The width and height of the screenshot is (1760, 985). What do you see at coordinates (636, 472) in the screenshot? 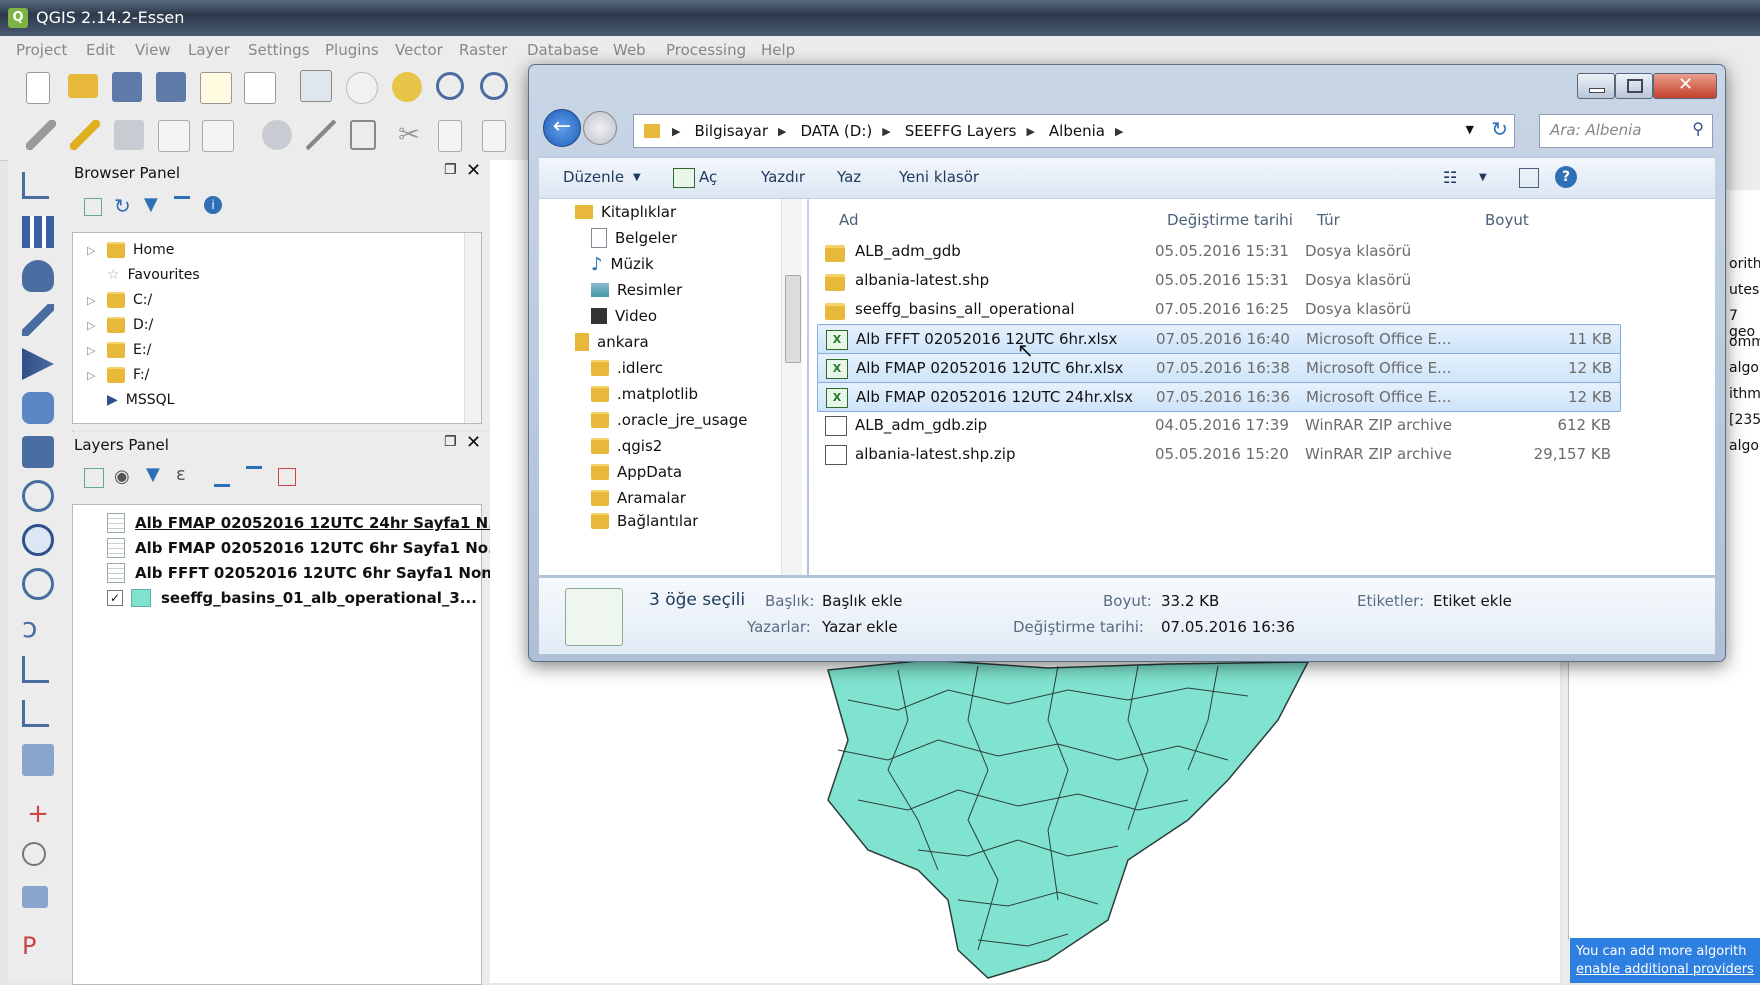
I see `nav-item: AppData` at bounding box center [636, 472].